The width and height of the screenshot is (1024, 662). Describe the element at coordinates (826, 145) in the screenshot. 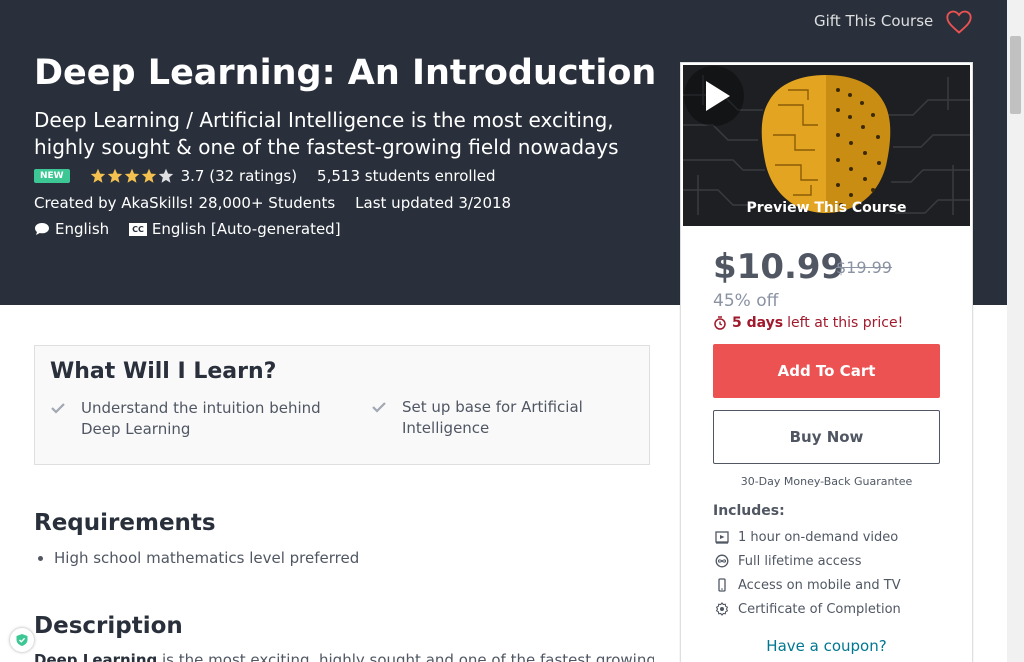

I see `course-preview: Preview This Course` at that location.